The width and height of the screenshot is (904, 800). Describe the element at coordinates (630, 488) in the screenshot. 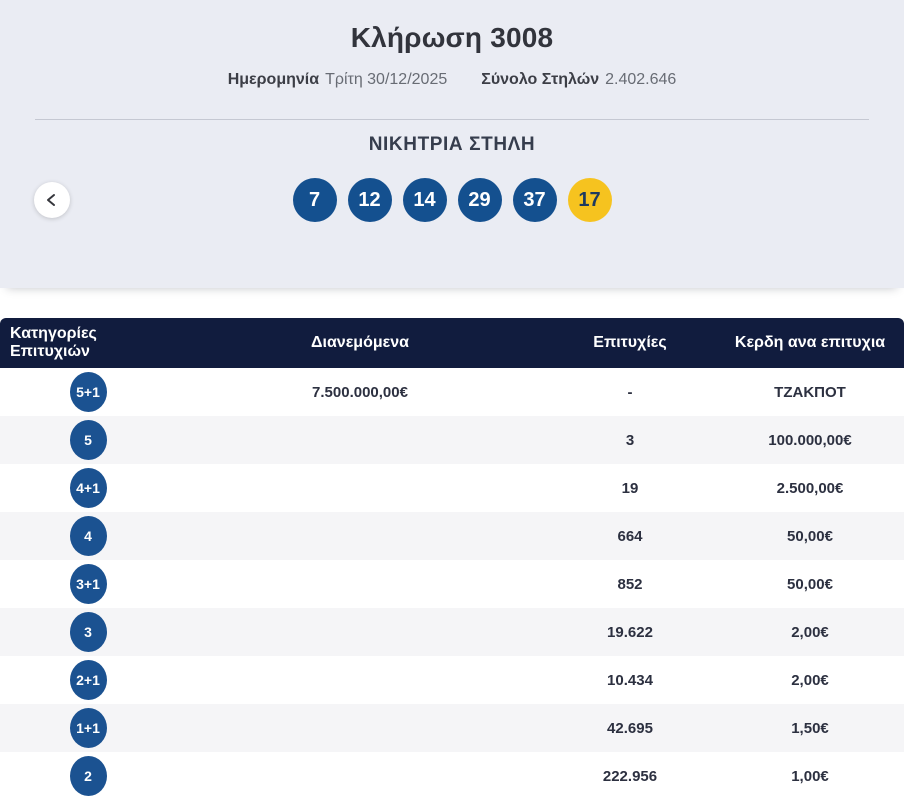

I see `winners-cell: 19` at that location.